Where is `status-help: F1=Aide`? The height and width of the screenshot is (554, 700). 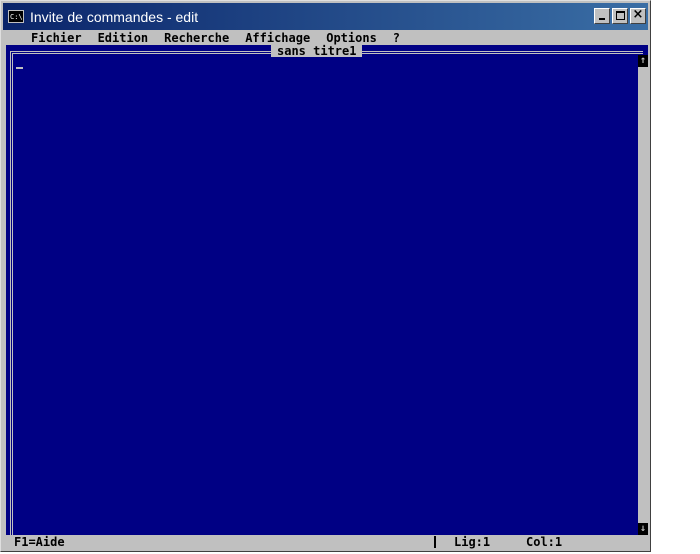 status-help: F1=Aide is located at coordinates (39, 542).